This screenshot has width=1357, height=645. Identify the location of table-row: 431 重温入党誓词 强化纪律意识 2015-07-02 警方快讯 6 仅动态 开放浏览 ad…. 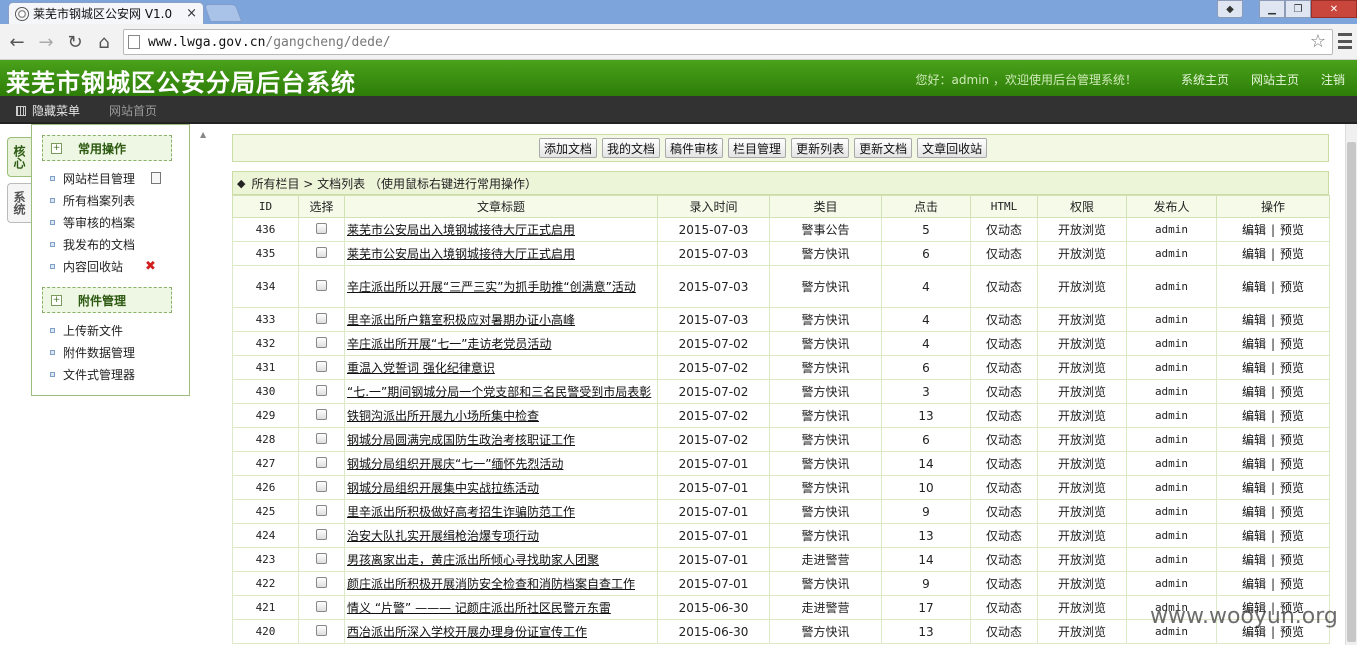
(781, 367).